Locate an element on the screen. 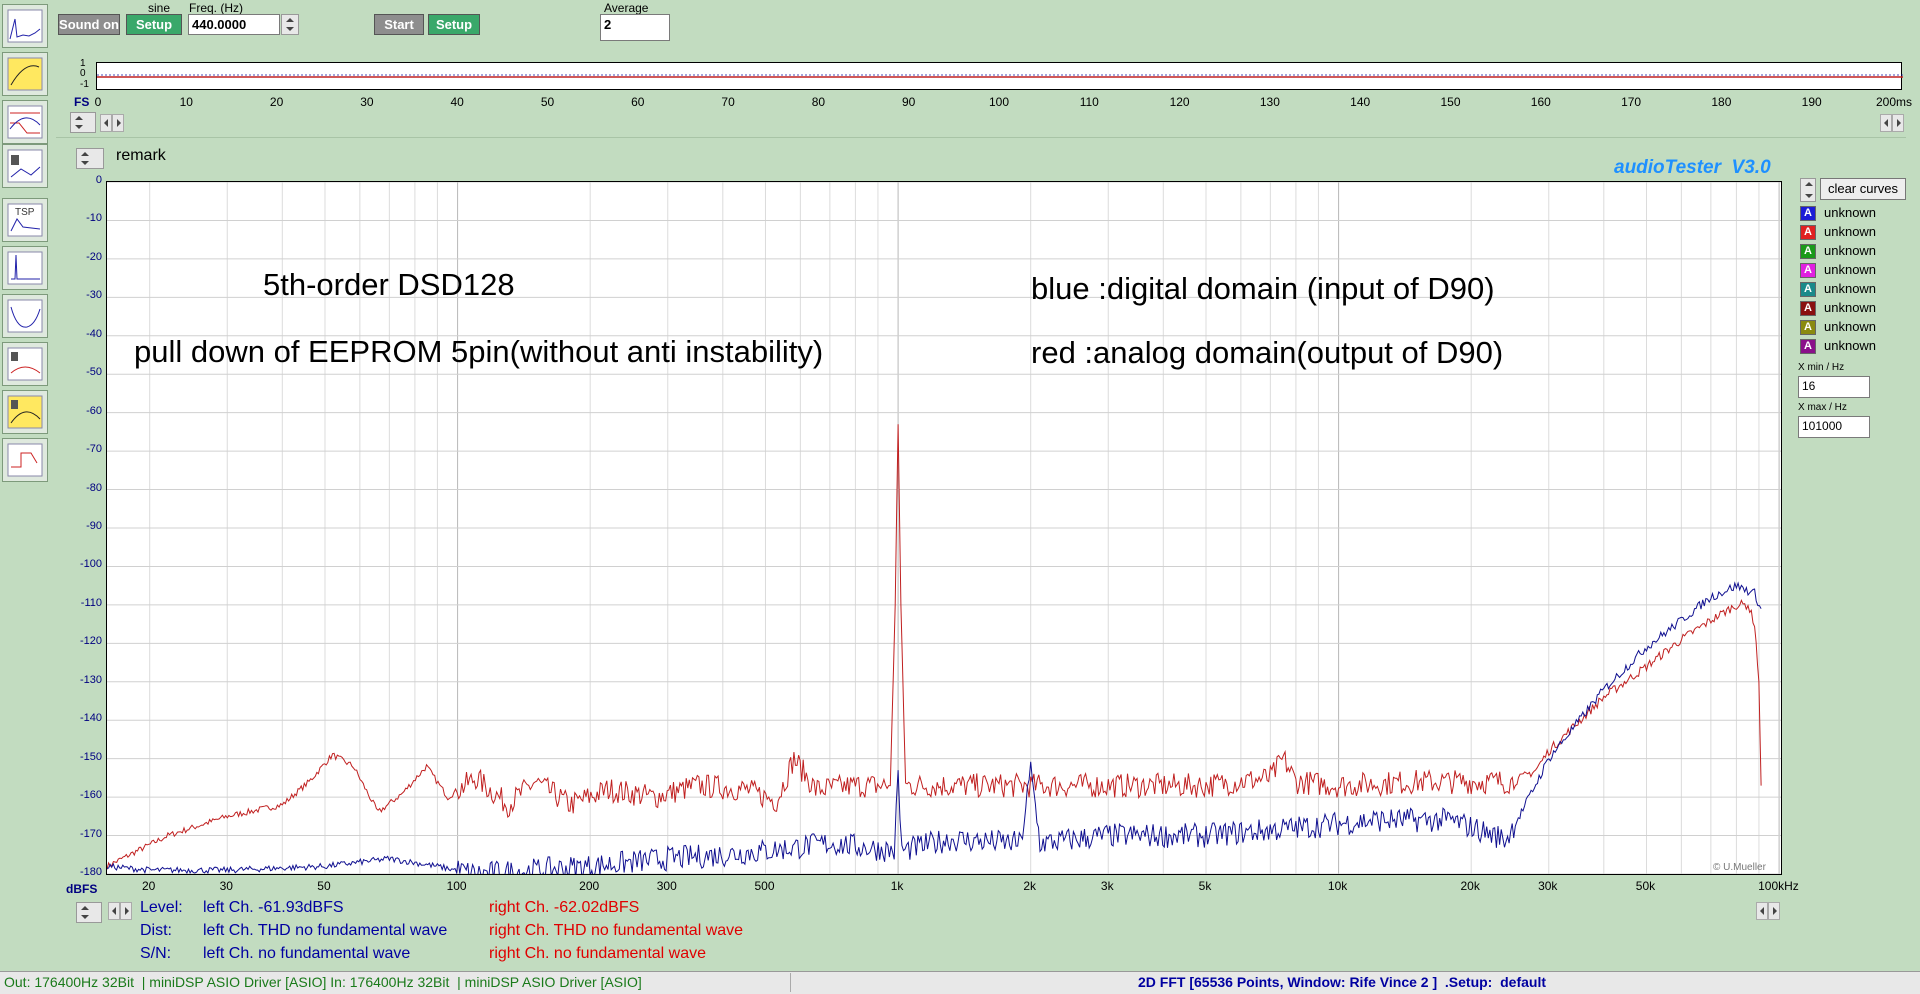  fft-ytick: -150 is located at coordinates (90, 756).